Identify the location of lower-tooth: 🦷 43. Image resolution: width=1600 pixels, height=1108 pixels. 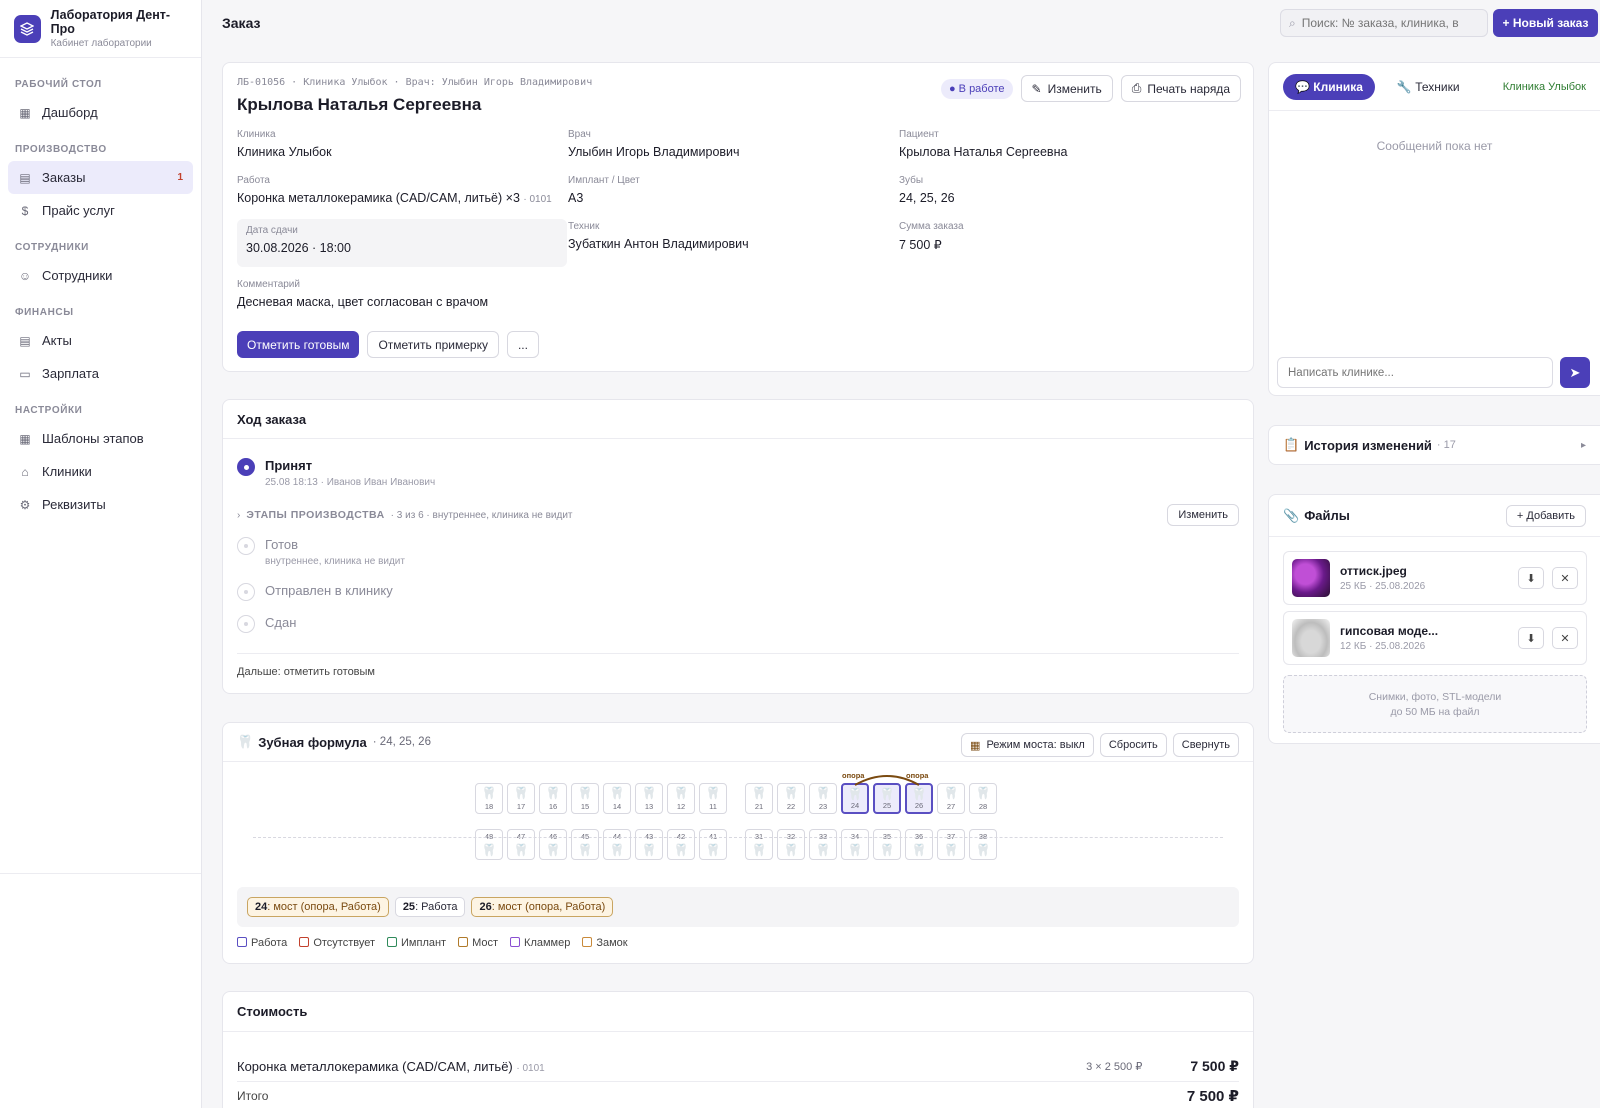
(649, 844).